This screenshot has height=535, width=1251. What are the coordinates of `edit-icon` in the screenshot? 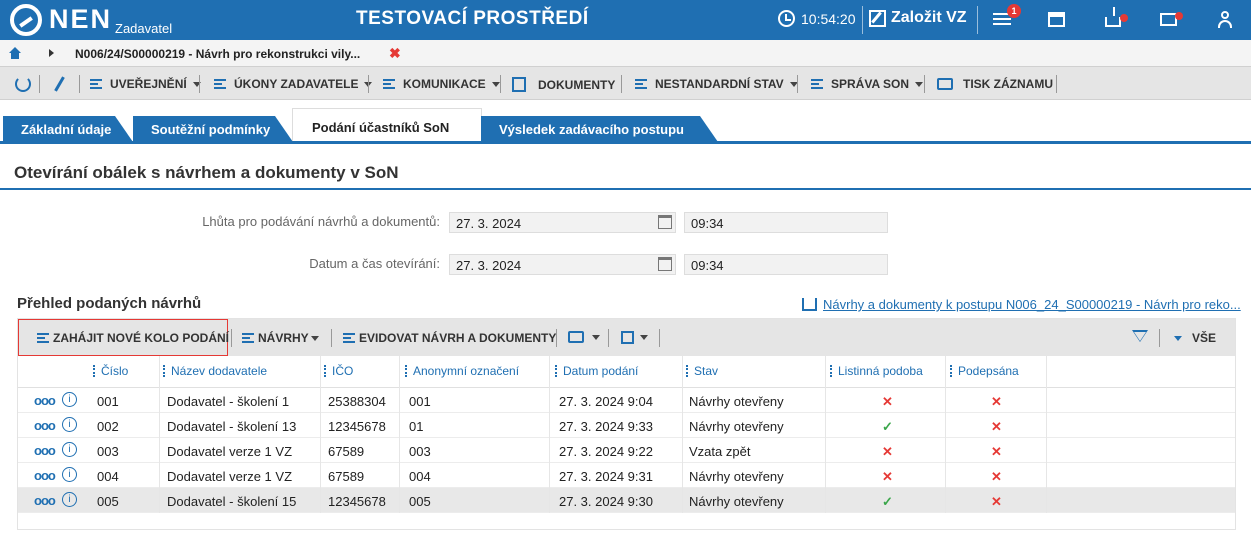 It's located at (59, 84).